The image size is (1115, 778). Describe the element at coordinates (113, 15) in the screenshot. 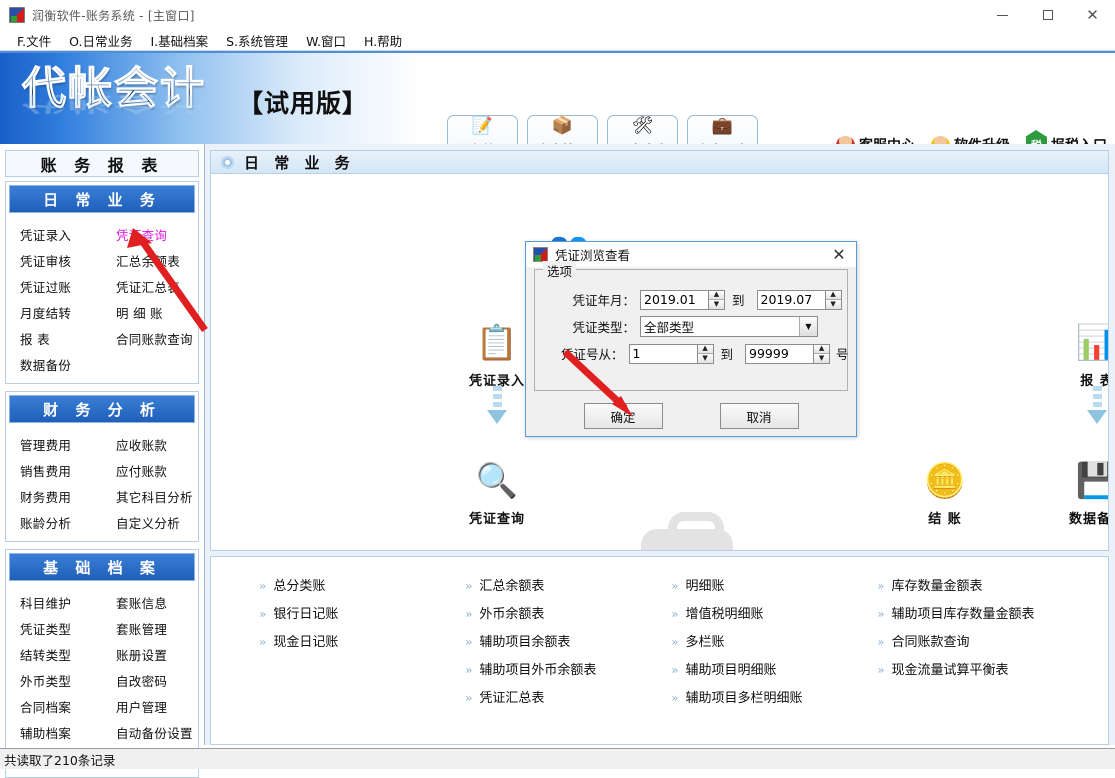

I see `window-title: 润衡软件-账务系统 - [主窗口]` at that location.